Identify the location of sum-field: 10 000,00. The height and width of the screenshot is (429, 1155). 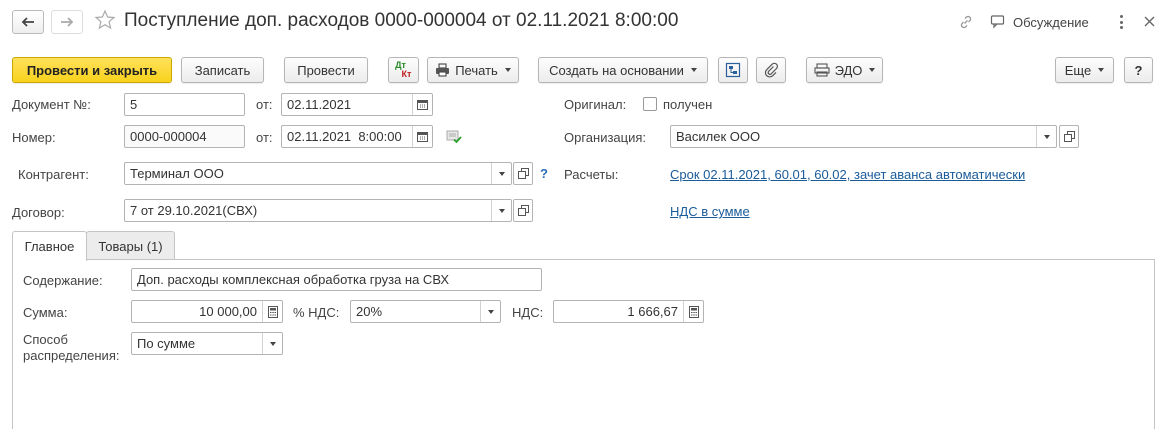
(207, 311).